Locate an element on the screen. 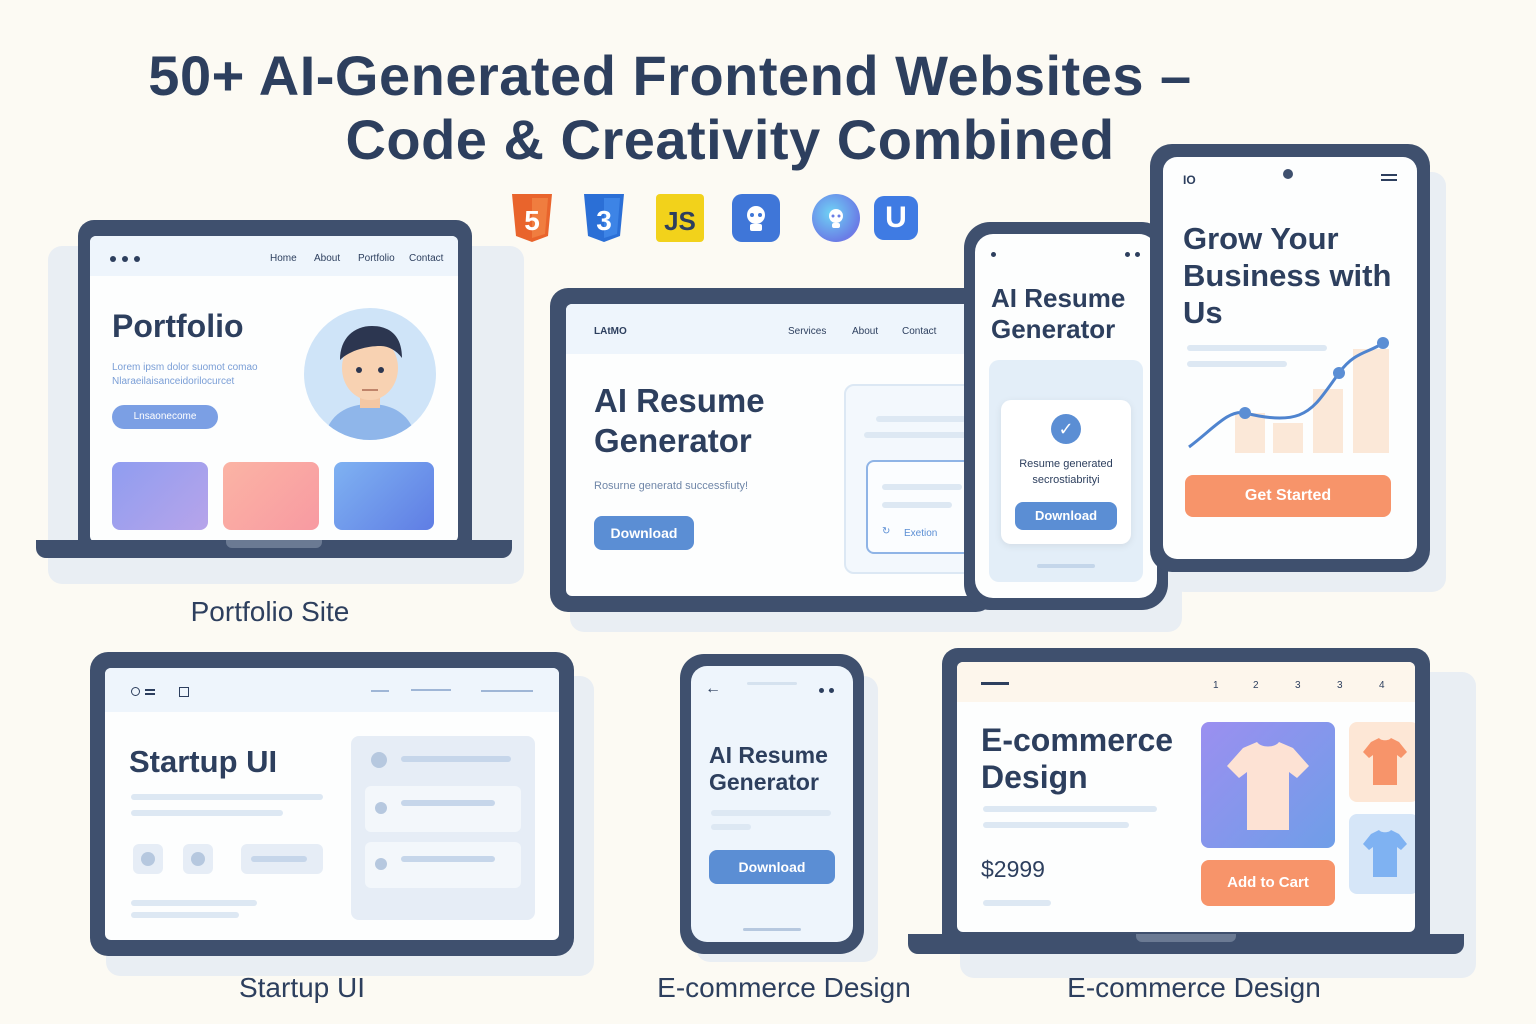 The width and height of the screenshot is (1536, 1024). resume-subtitle: Rosurne generatd successfiuty! is located at coordinates (671, 486).